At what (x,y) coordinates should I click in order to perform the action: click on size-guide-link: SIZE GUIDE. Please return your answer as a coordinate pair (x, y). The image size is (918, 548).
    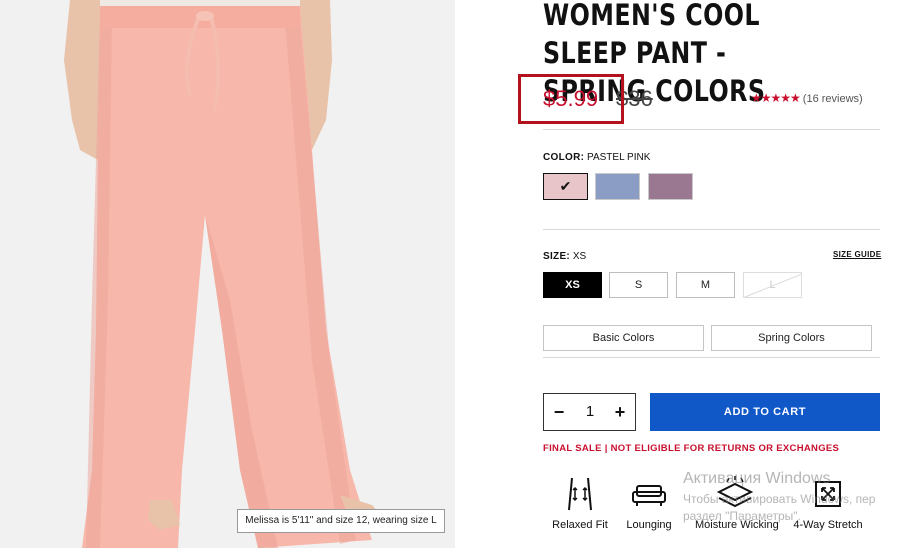
    Looking at the image, I should click on (857, 254).